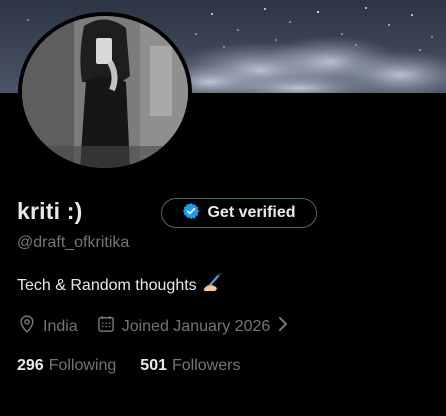 The width and height of the screenshot is (446, 416). I want to click on profile-meta: India Joined January 2026, so click(153, 326).